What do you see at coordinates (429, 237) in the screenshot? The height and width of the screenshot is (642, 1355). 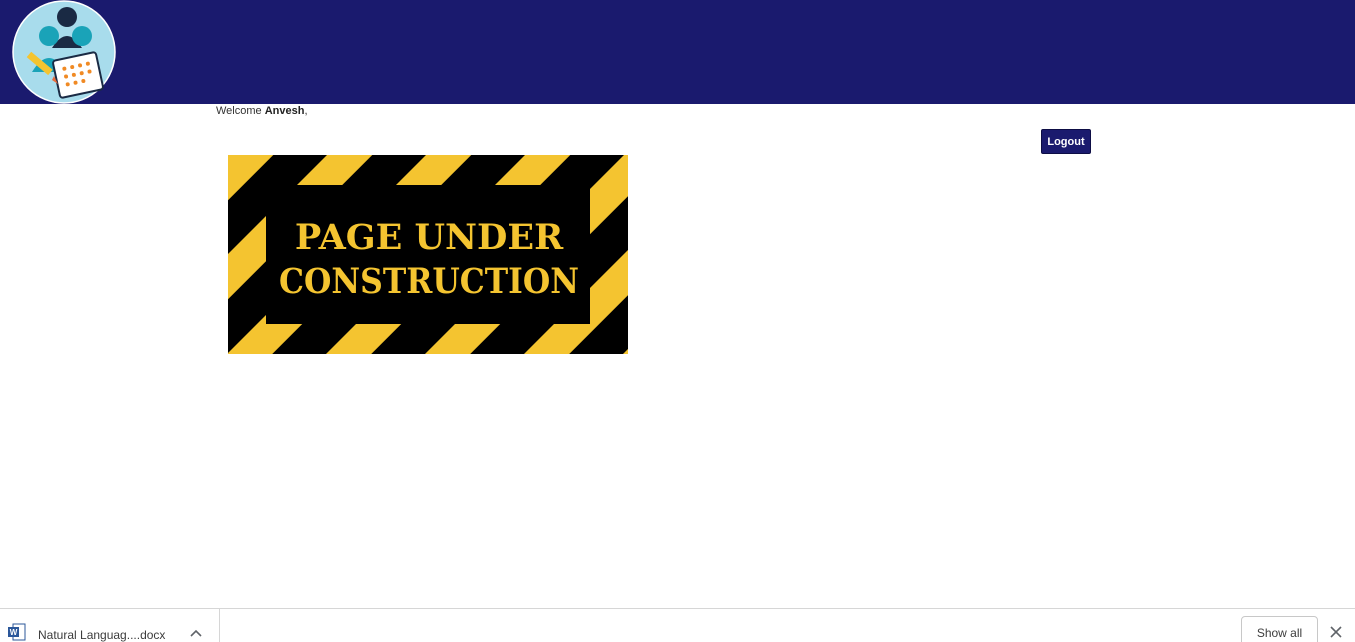 I see `banner-line1: PAGE UNDER` at bounding box center [429, 237].